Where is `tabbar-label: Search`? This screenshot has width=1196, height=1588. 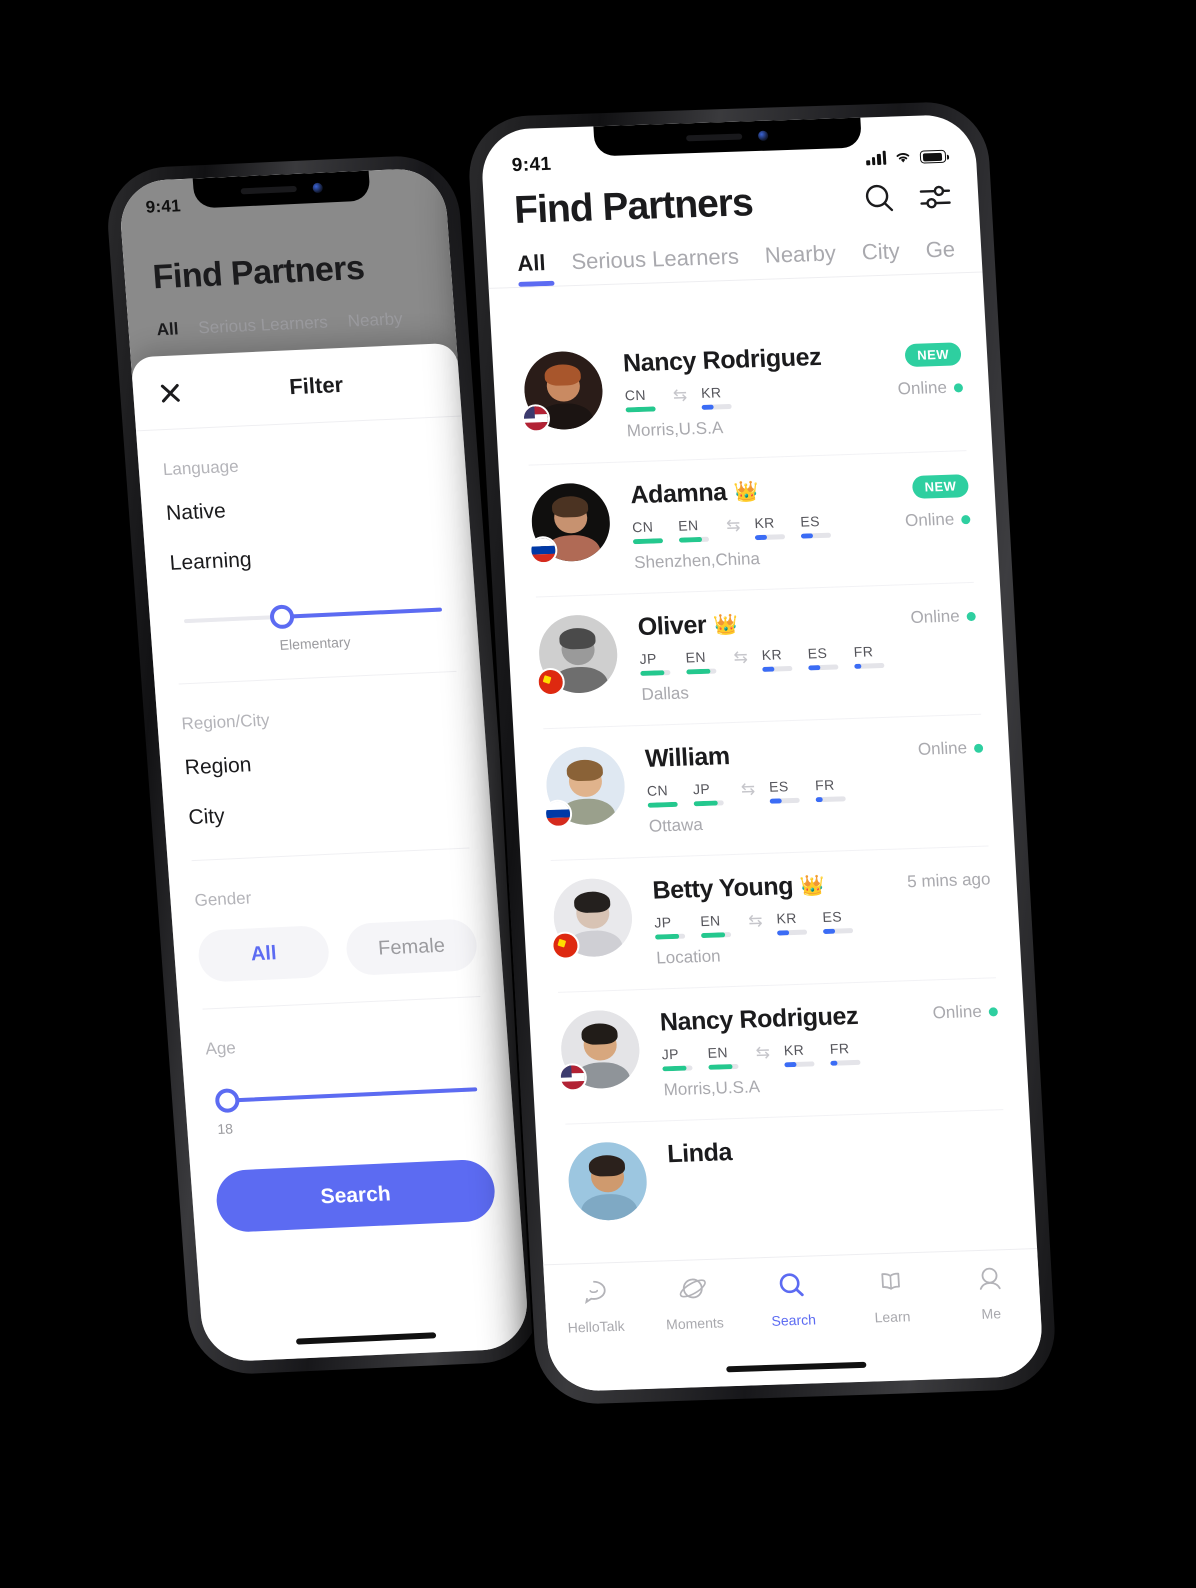 tabbar-label: Search is located at coordinates (794, 1320).